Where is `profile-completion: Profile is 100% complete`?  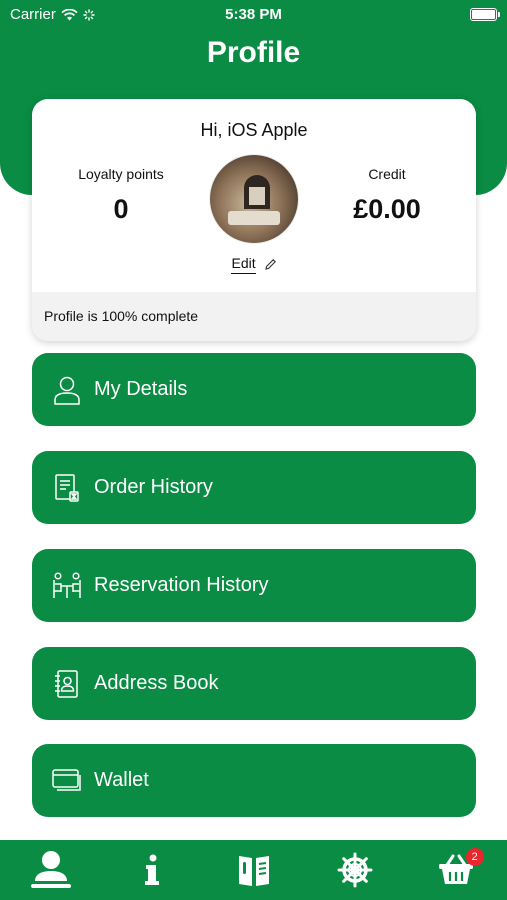
profile-completion: Profile is 100% complete is located at coordinates (254, 316).